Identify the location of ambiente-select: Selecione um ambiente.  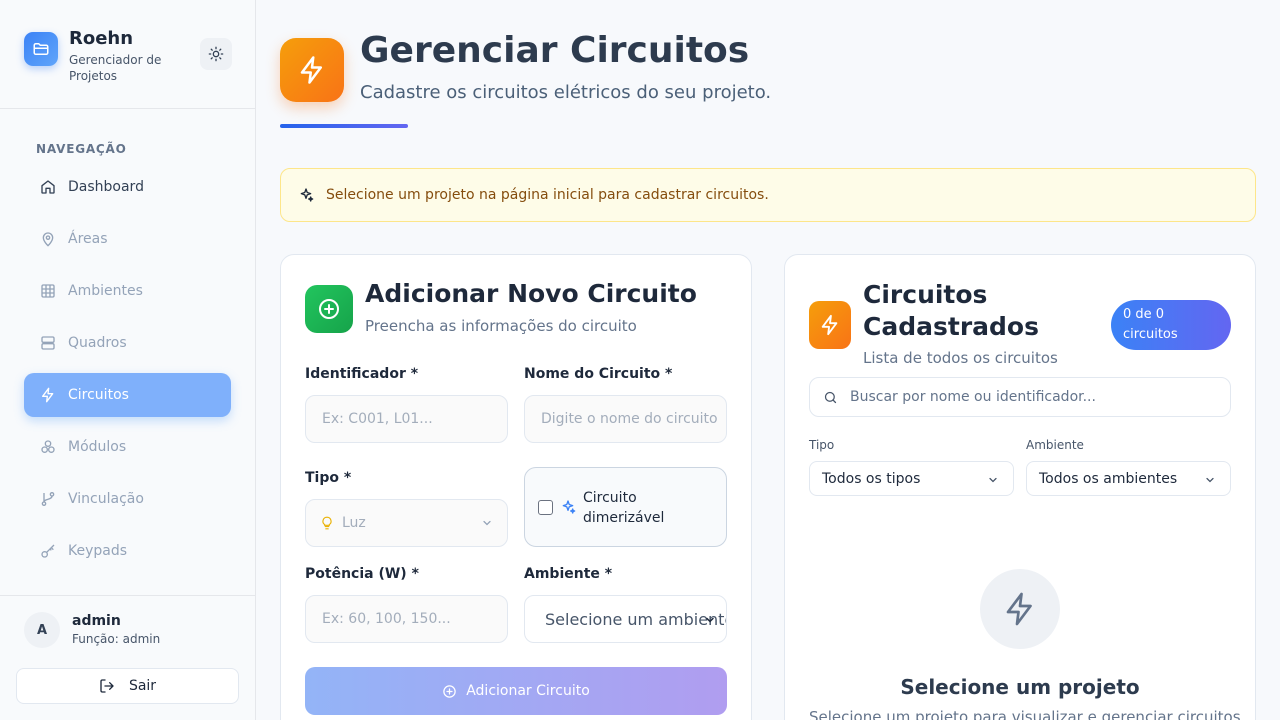
(625, 619).